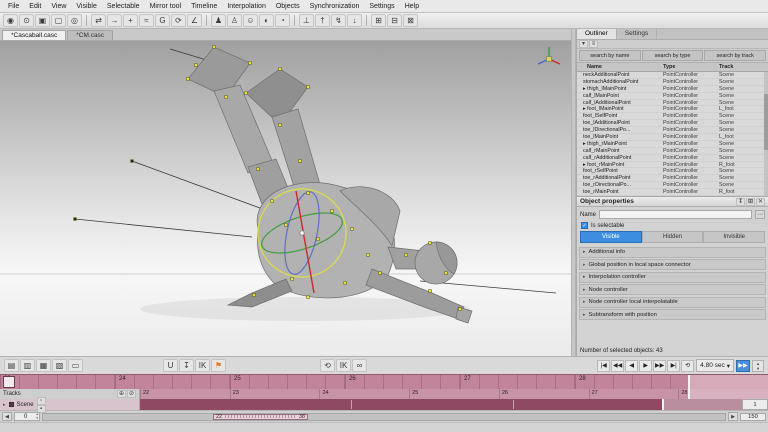 This screenshot has height=432, width=768. What do you see at coordinates (517, 382) in the screenshot?
I see `ruler-frame-27: 27` at bounding box center [517, 382].